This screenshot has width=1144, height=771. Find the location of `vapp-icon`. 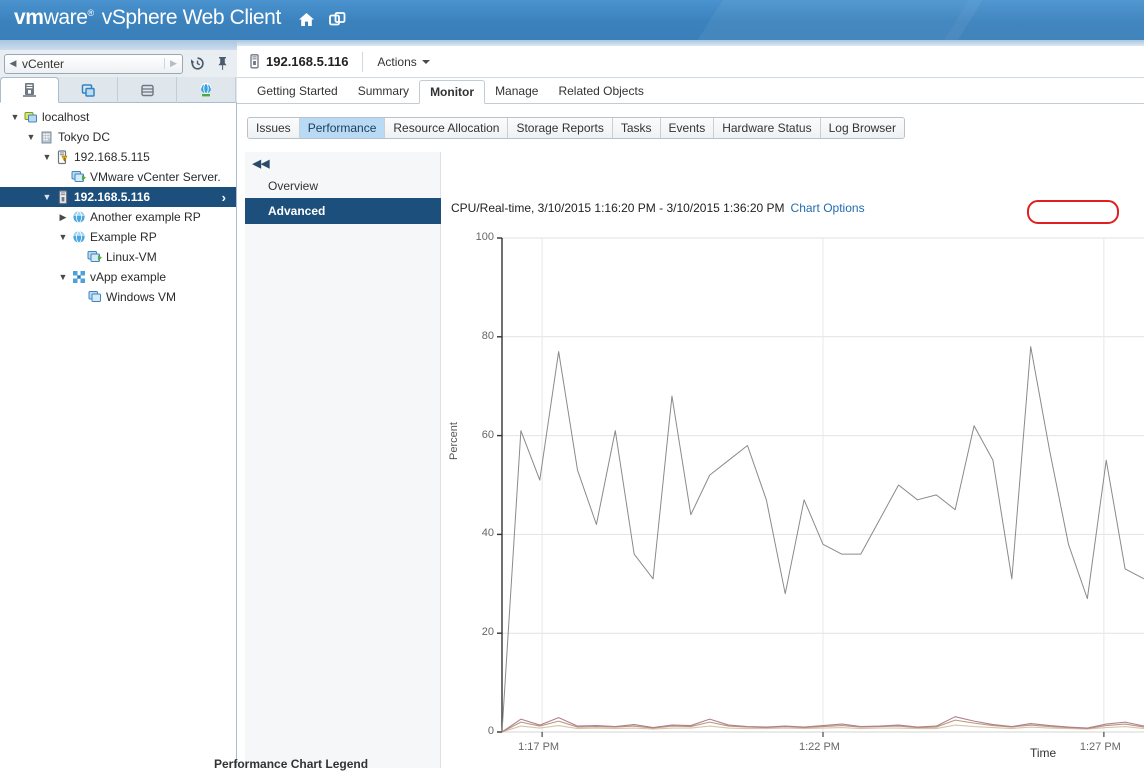

vapp-icon is located at coordinates (78, 277).